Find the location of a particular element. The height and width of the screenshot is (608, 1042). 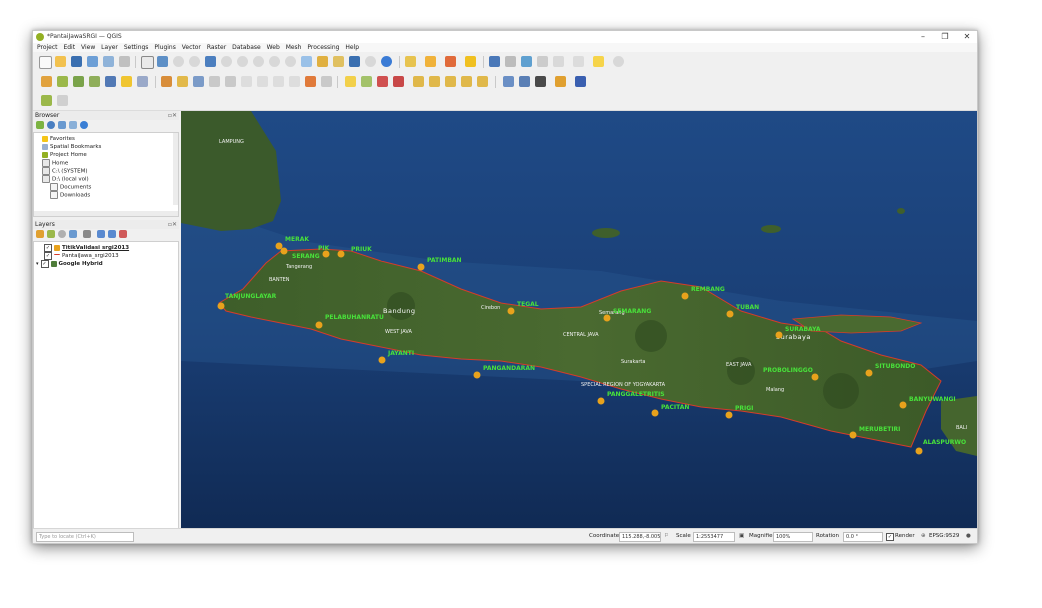

menu-plugins: Plugins is located at coordinates (165, 47).